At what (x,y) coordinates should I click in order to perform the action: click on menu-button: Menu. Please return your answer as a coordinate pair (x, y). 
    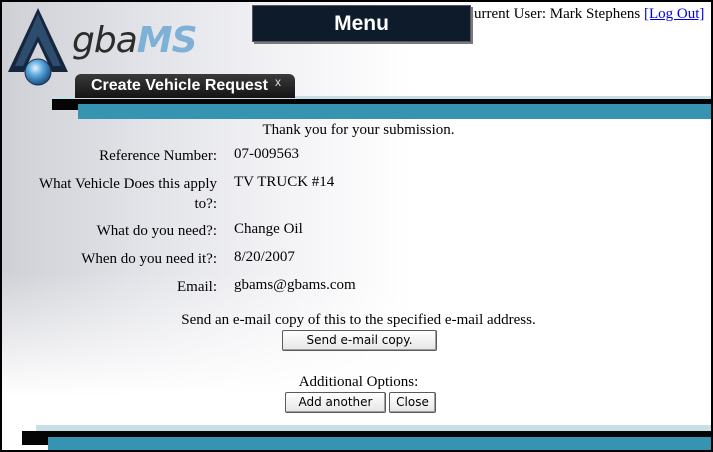
    Looking at the image, I should click on (361, 23).